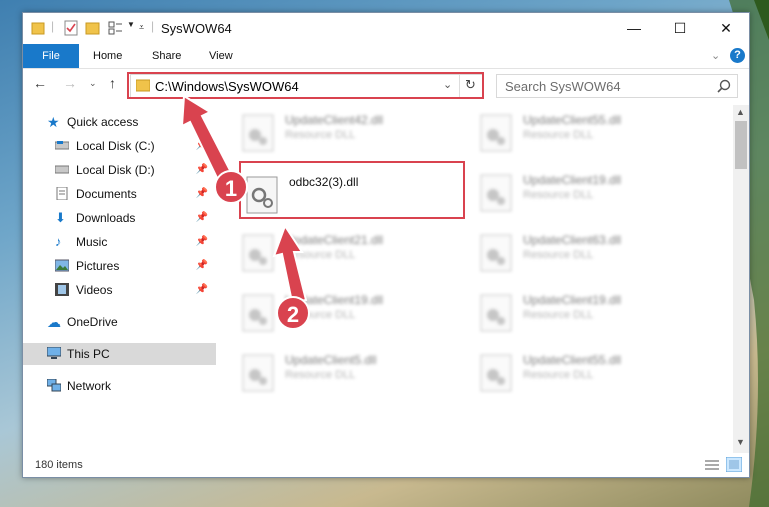  I want to click on nav-local-disk-d: Local Disk (D:) 📌, so click(119, 170).